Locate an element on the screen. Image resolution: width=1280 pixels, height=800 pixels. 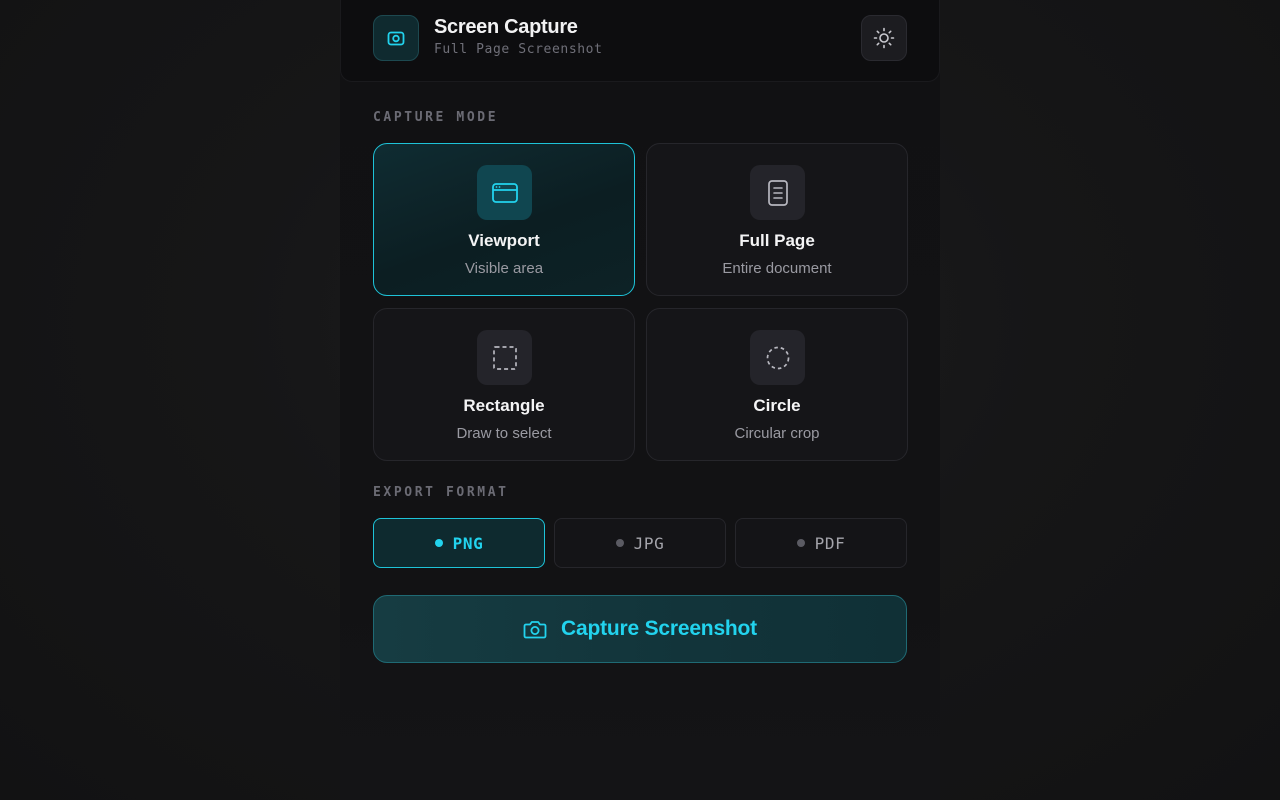
app-subtitle: Full Page Screenshot is located at coordinates (518, 49).